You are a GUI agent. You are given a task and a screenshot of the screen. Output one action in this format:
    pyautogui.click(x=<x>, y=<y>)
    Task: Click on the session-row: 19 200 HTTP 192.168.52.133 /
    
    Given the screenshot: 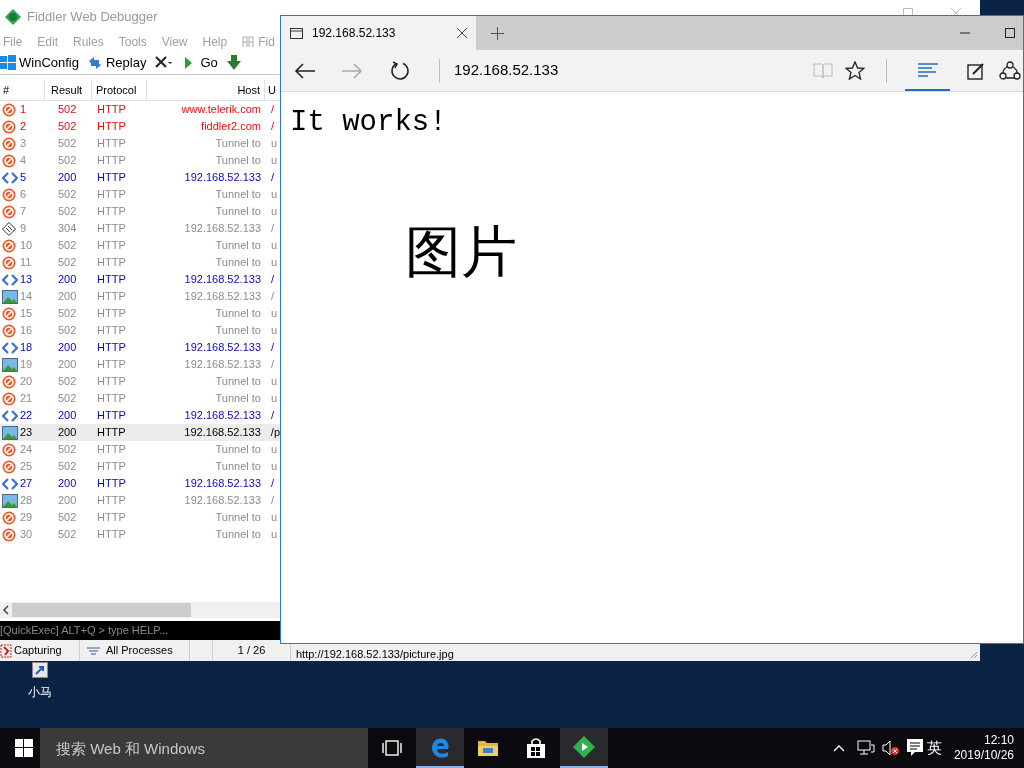 What is the action you would take?
    pyautogui.click(x=140, y=364)
    